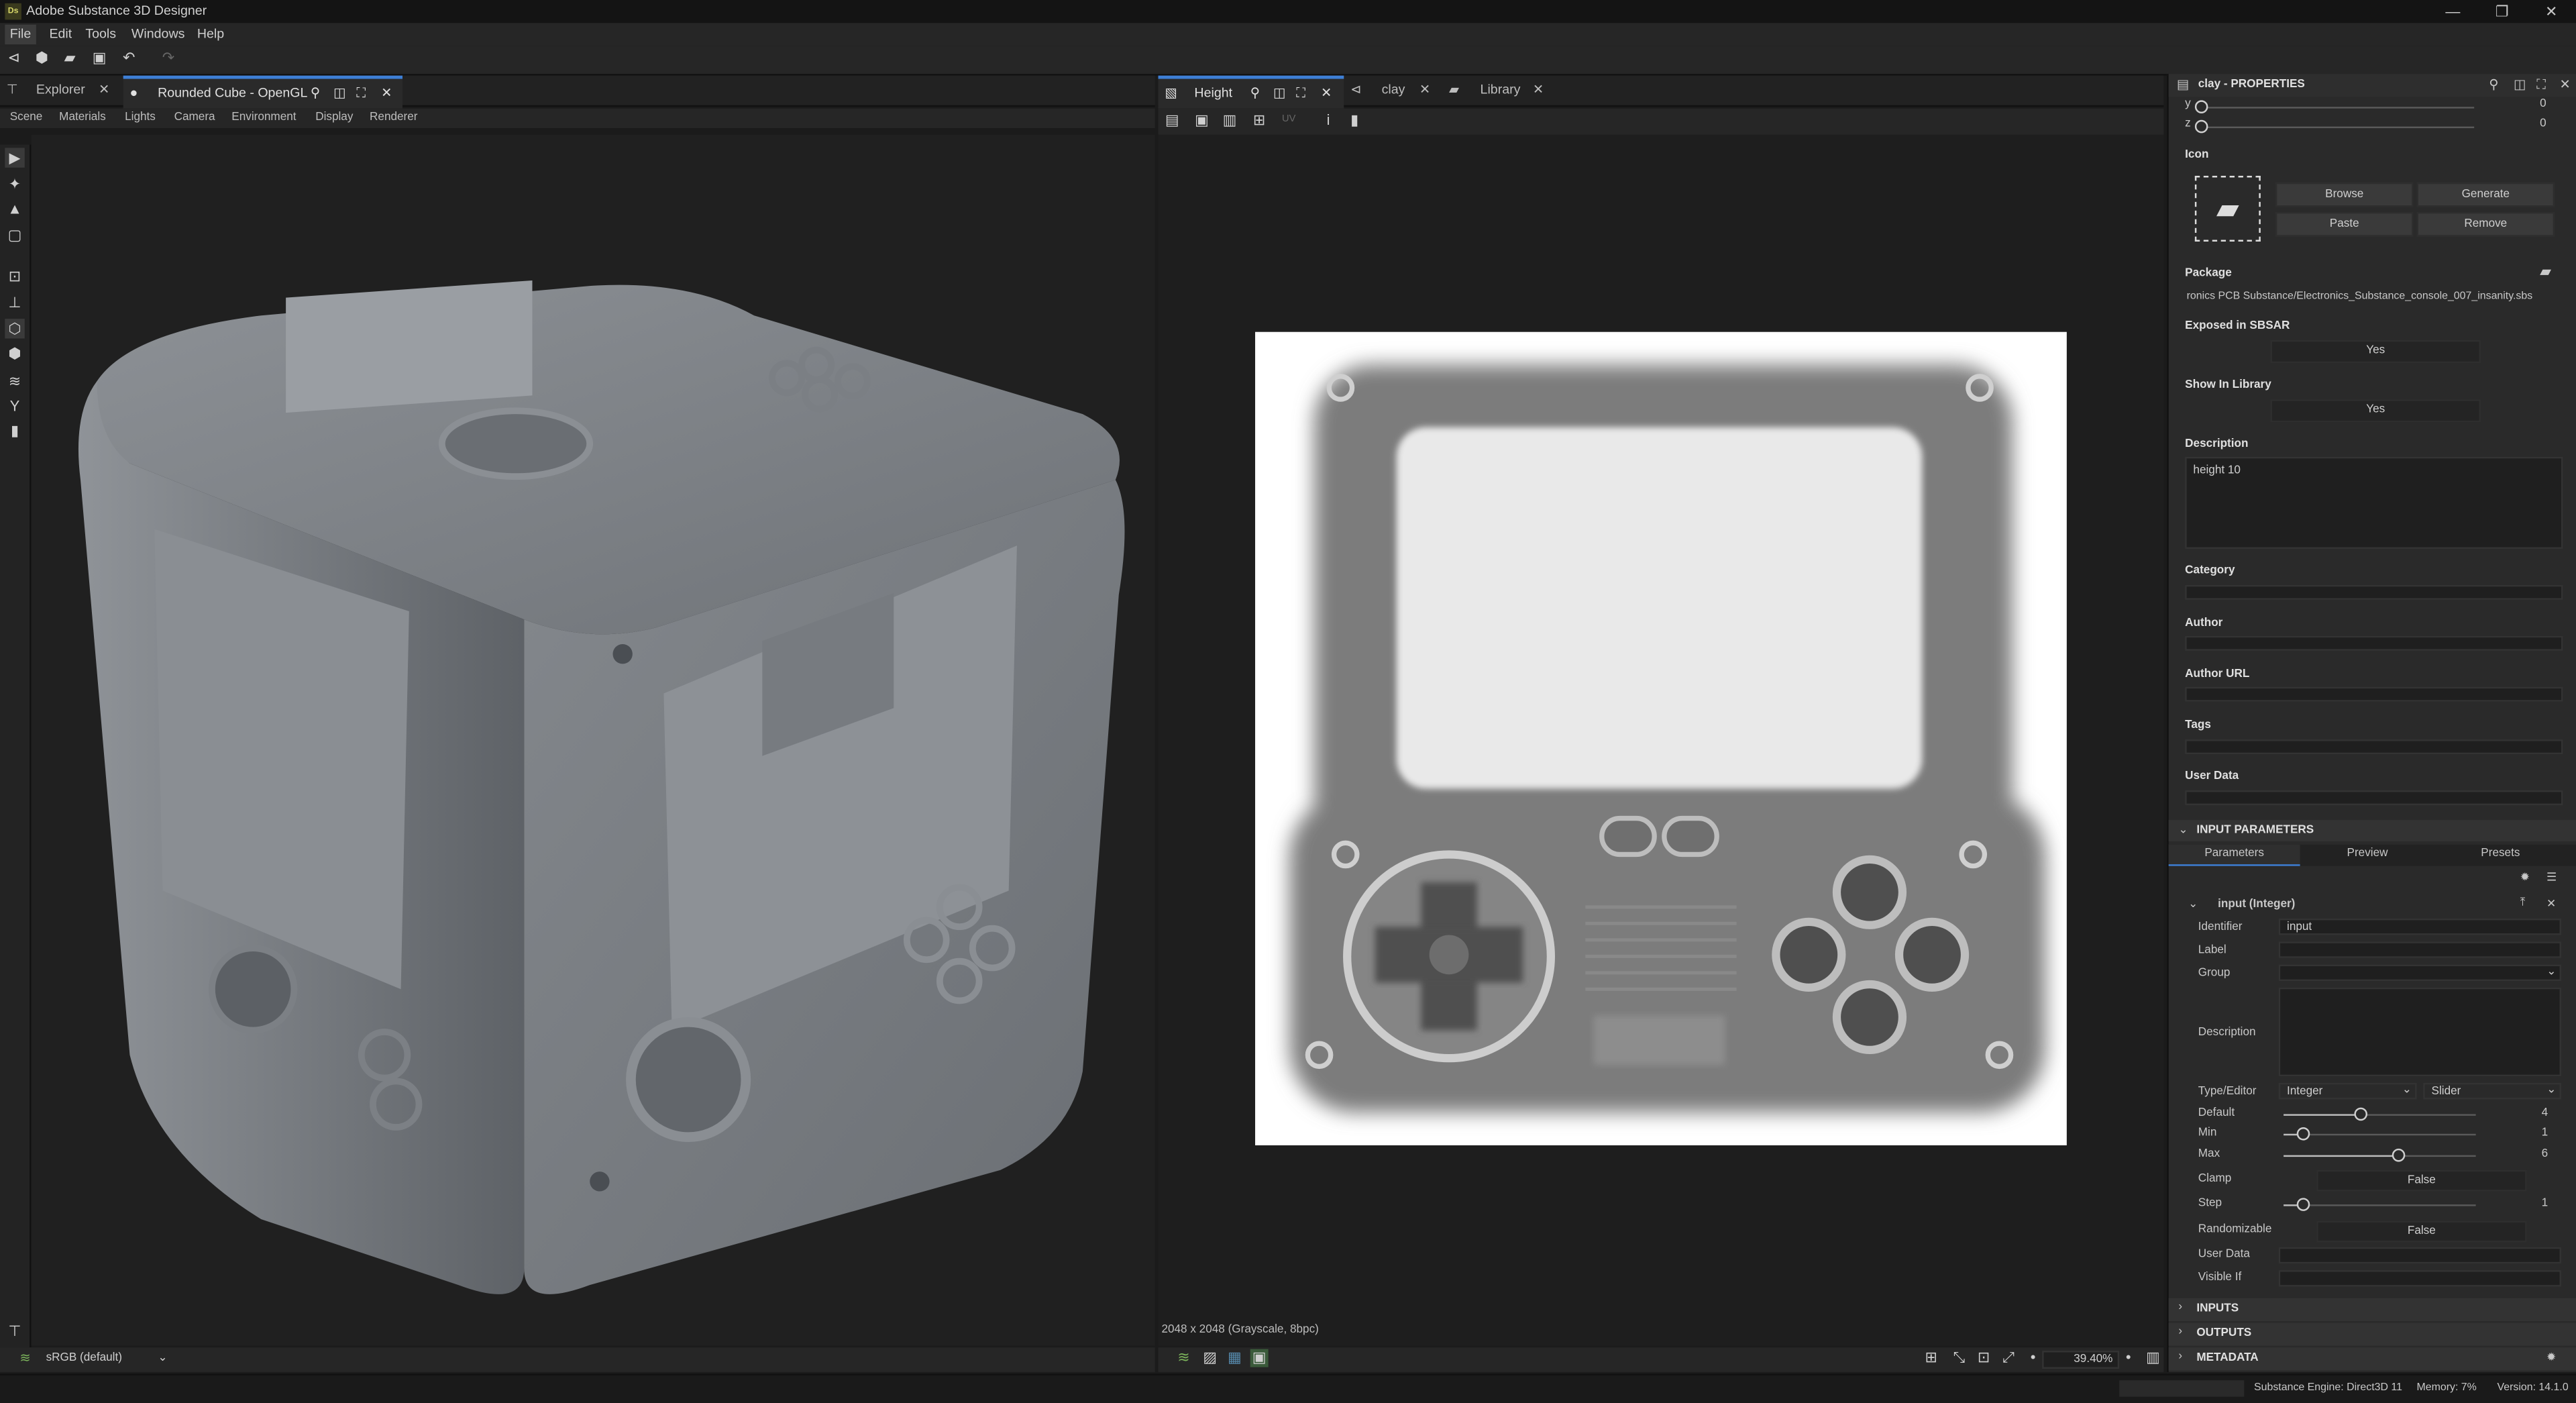 This screenshot has height=1403, width=2576. Describe the element at coordinates (2565, 85) in the screenshot. I see `close-panel-icon: ✕` at that location.